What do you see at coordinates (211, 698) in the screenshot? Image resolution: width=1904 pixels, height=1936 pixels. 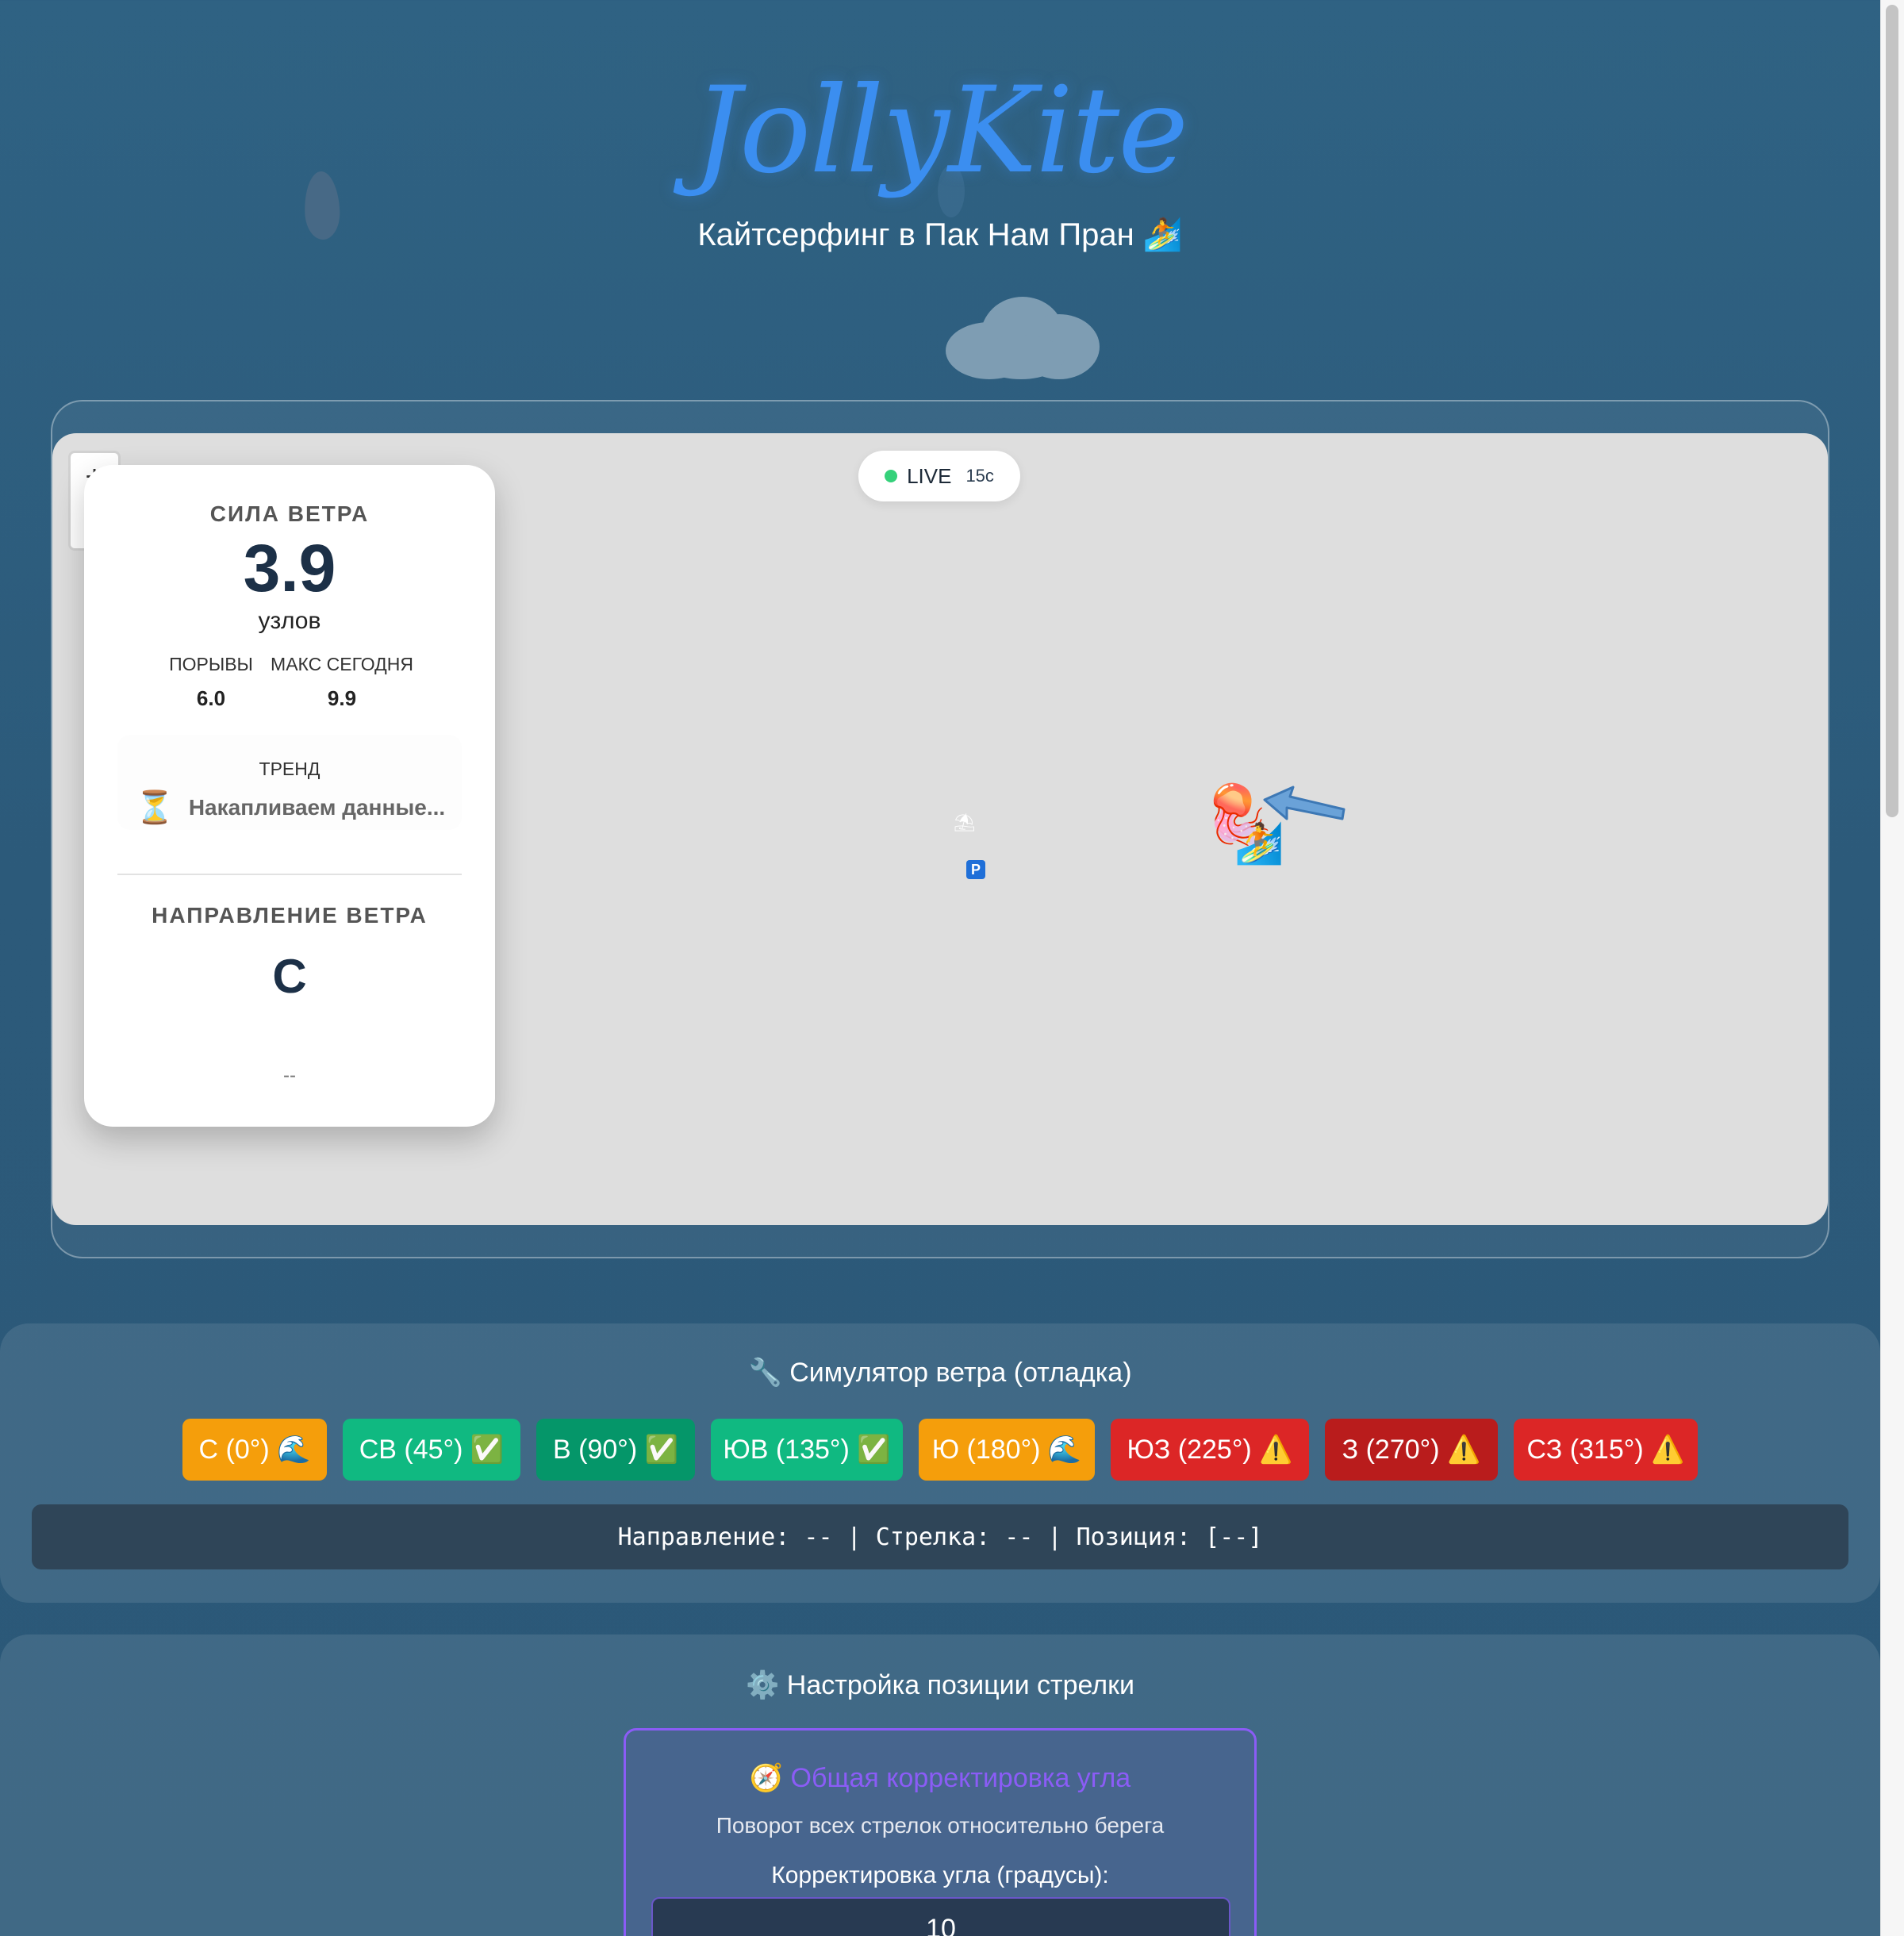 I see `gusts-value: 6.0` at bounding box center [211, 698].